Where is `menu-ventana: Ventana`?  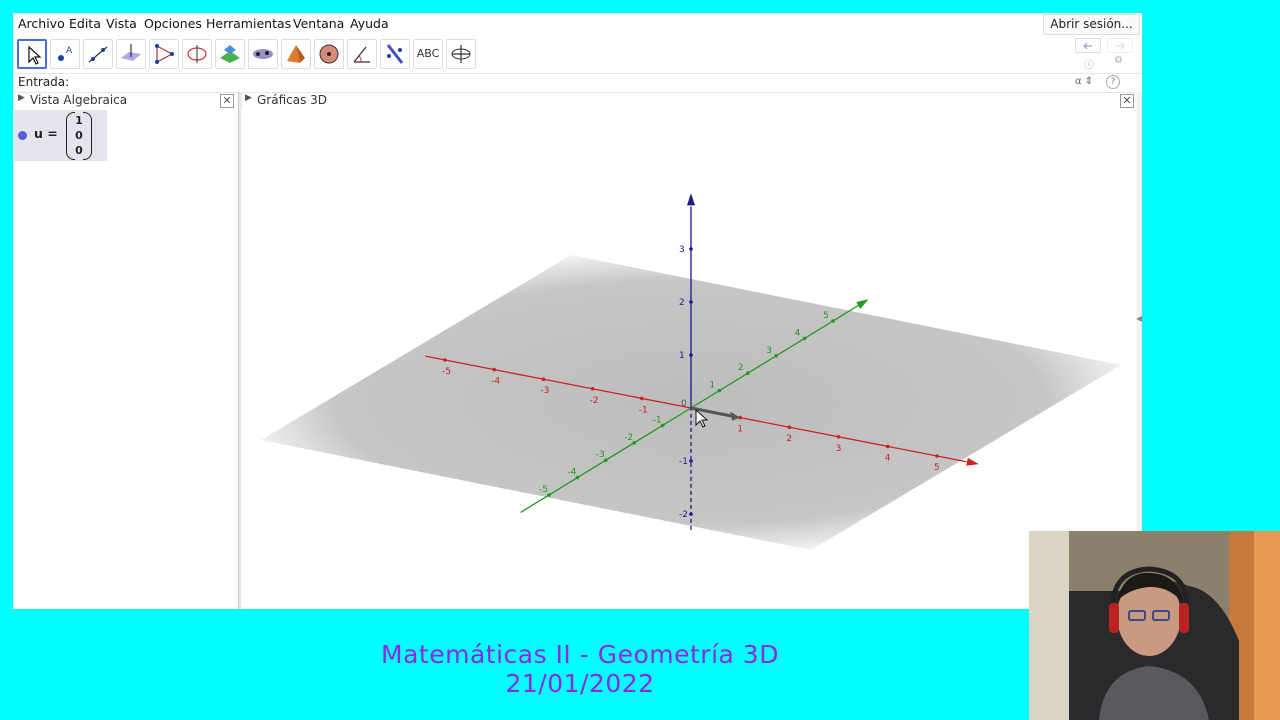
menu-ventana: Ventana is located at coordinates (318, 23).